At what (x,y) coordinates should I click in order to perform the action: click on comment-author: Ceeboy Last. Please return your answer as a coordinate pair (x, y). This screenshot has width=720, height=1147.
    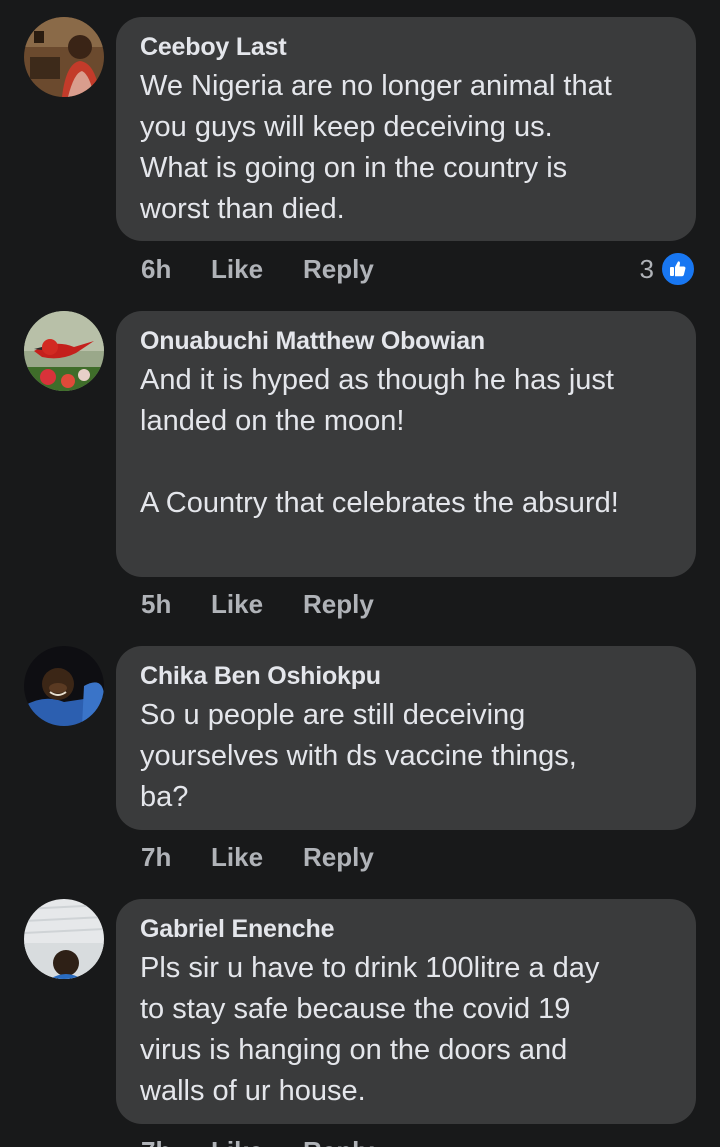
    Looking at the image, I should click on (406, 47).